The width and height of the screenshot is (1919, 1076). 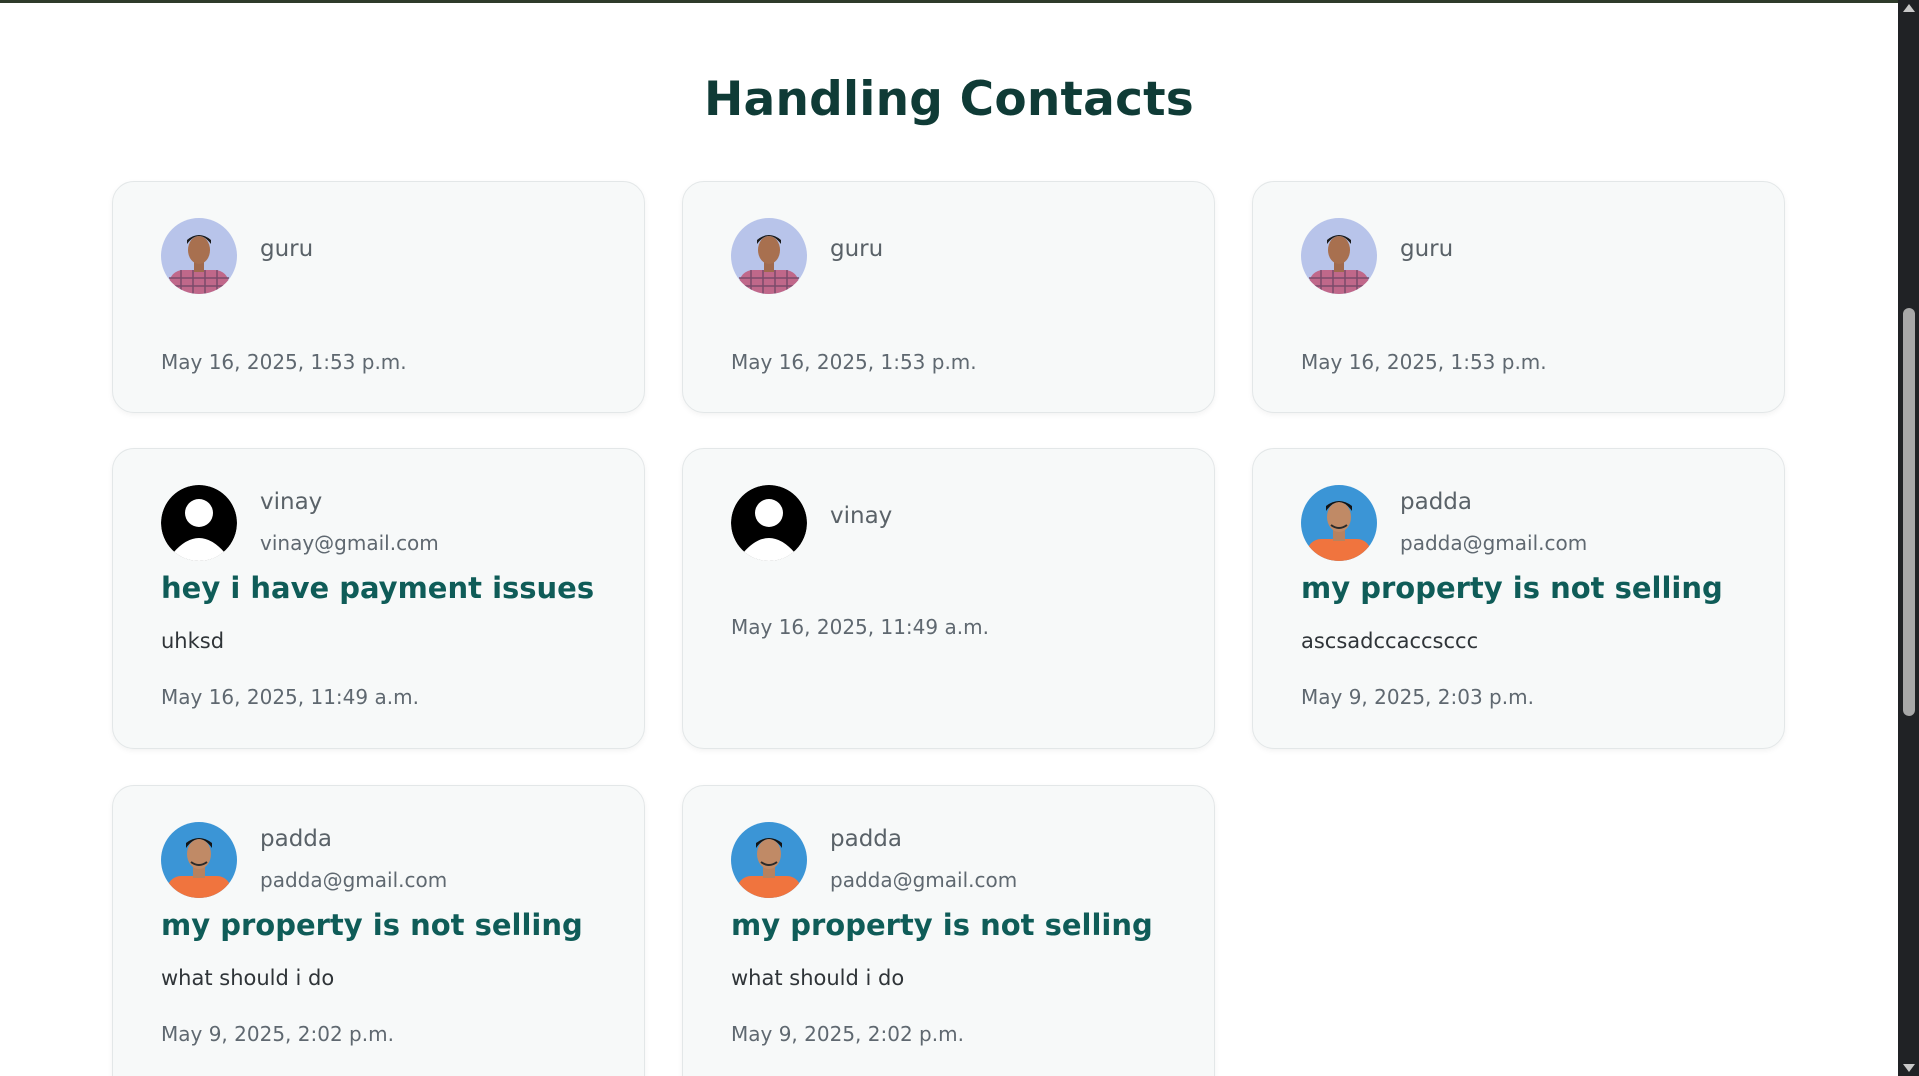 What do you see at coordinates (949, 1) in the screenshot?
I see `header-image-strip` at bounding box center [949, 1].